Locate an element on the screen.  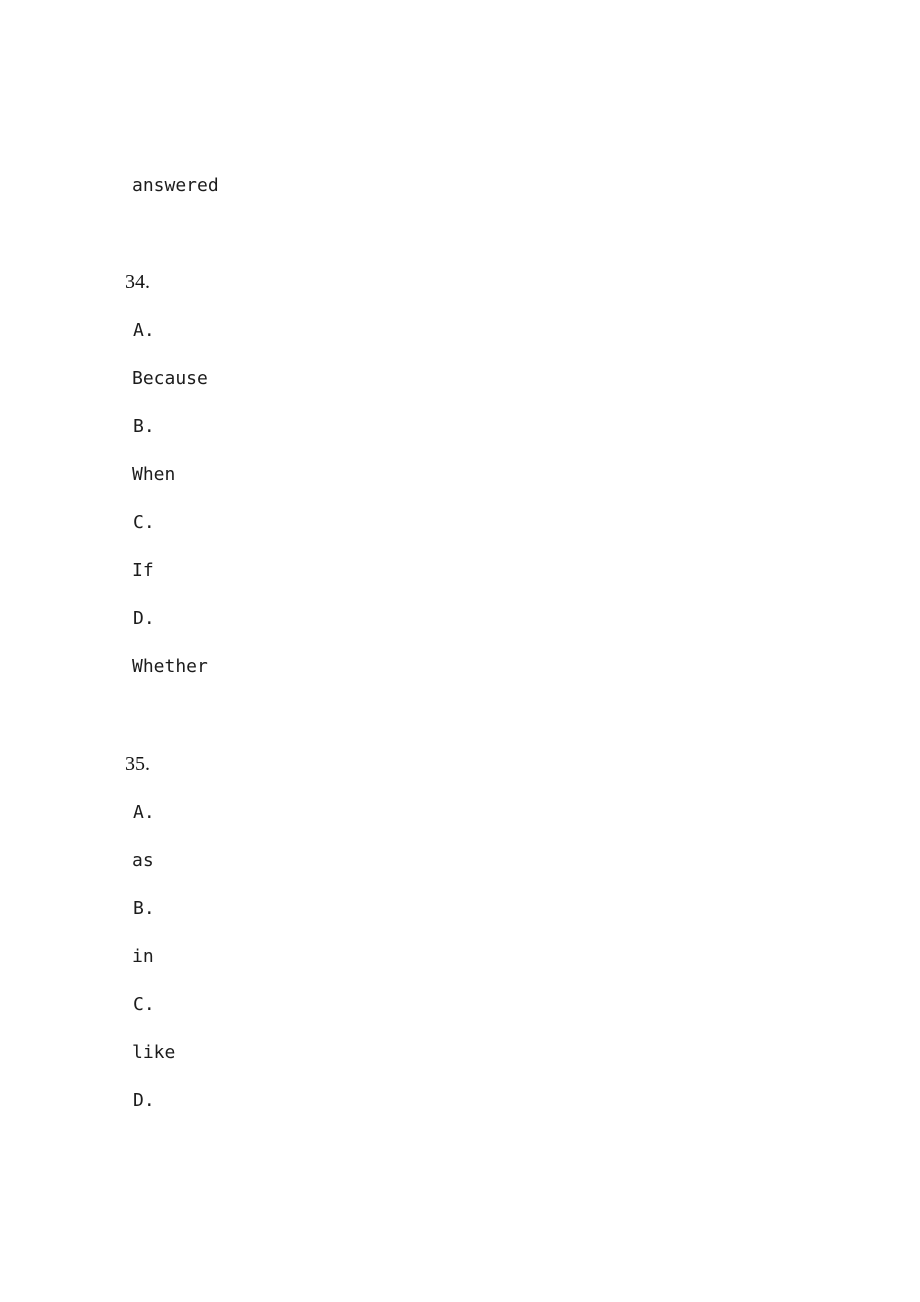
question-number-34: 34. is located at coordinates (137, 282).